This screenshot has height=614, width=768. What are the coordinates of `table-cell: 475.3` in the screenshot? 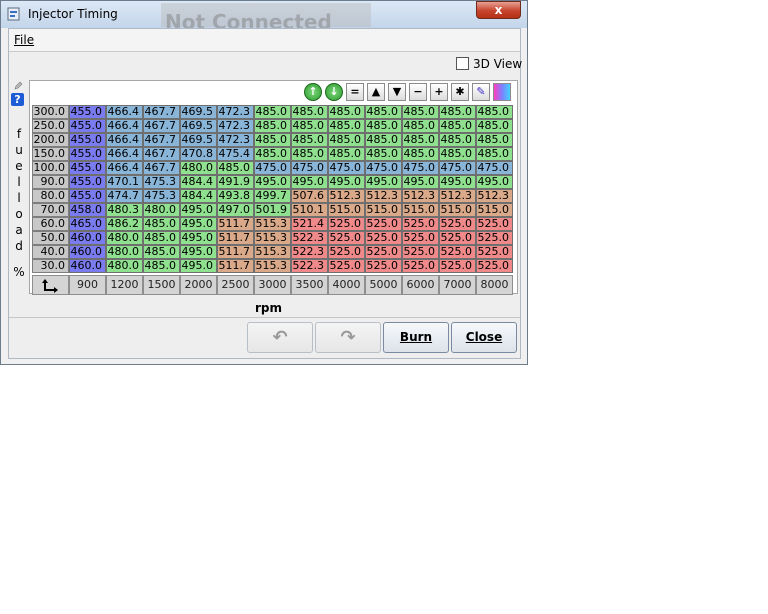 It's located at (161, 182).